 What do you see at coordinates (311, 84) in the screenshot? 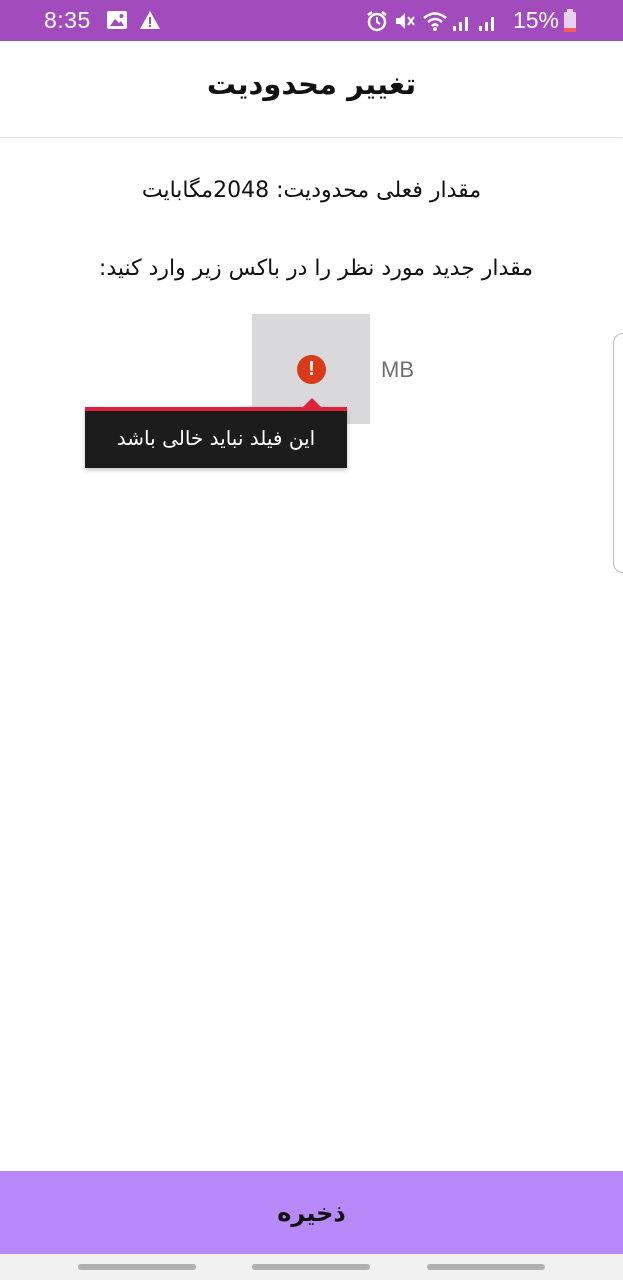
I see `page-title: تغییر محدودیت` at bounding box center [311, 84].